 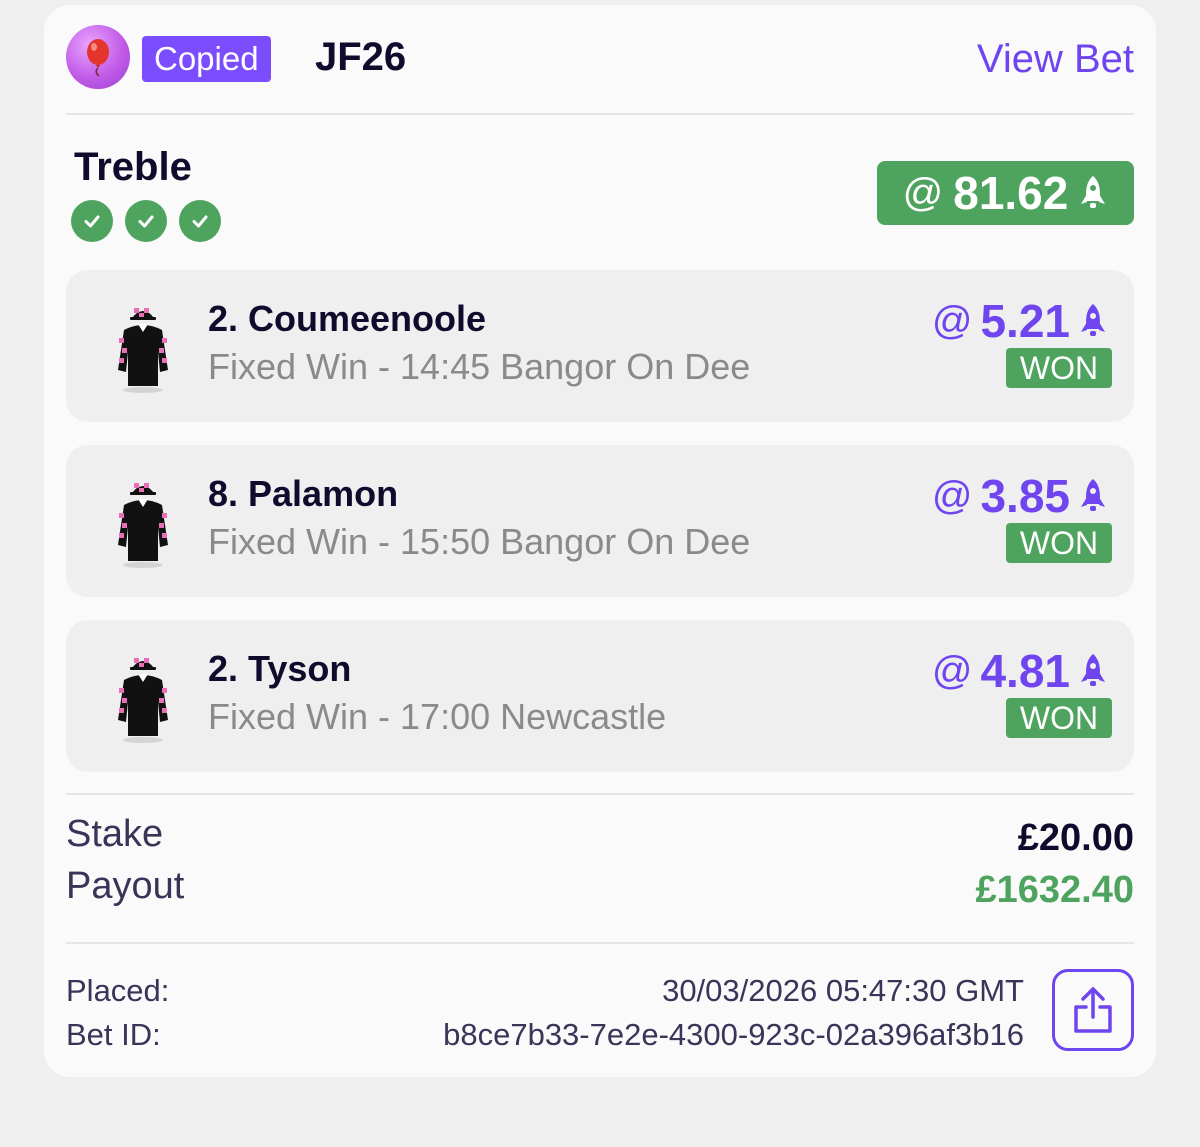 What do you see at coordinates (733, 1034) in the screenshot?
I see `bet-id-value: b8ce7b33-7e2e-4300-923c-02a396af3b16` at bounding box center [733, 1034].